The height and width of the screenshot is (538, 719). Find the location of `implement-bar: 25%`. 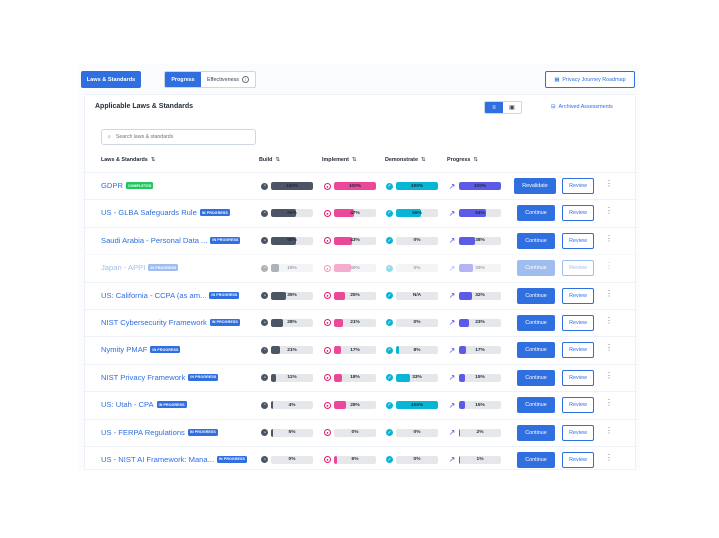

implement-bar: 25% is located at coordinates (355, 295).